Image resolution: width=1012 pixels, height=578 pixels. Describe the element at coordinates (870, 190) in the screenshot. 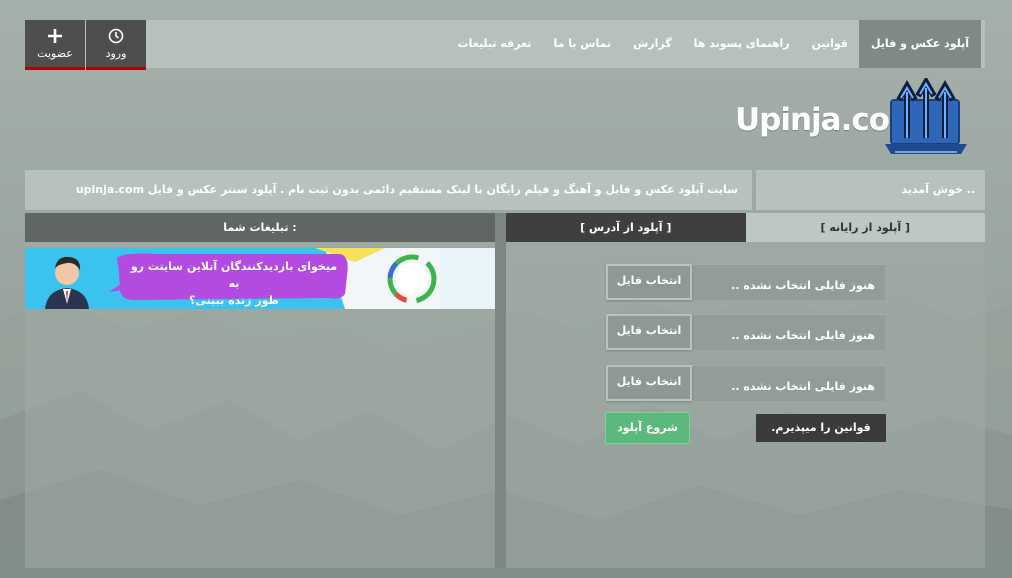

I see `welcome-greeting: خوش آمدید ..` at that location.